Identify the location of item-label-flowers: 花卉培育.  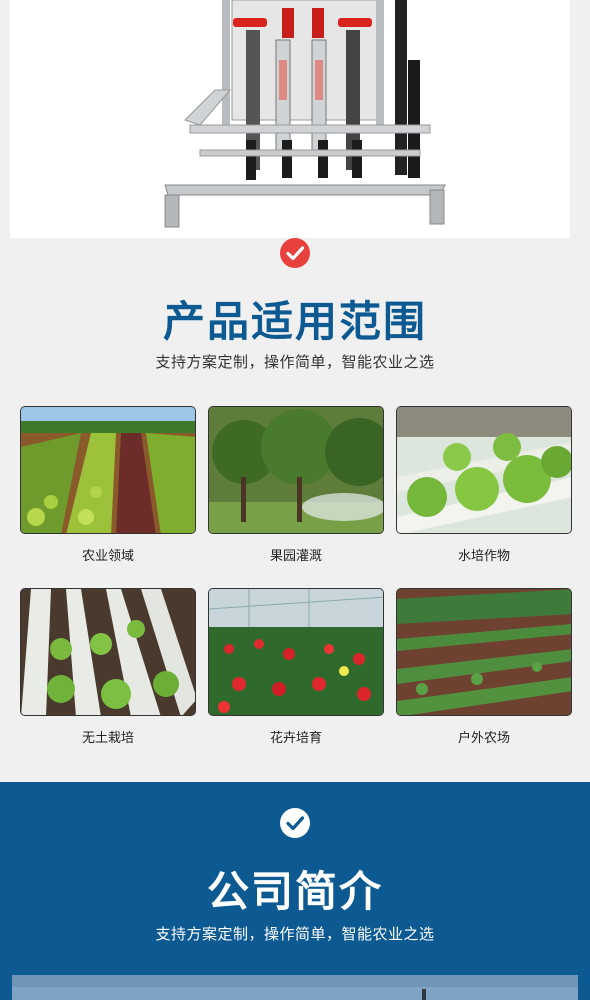
(295, 738).